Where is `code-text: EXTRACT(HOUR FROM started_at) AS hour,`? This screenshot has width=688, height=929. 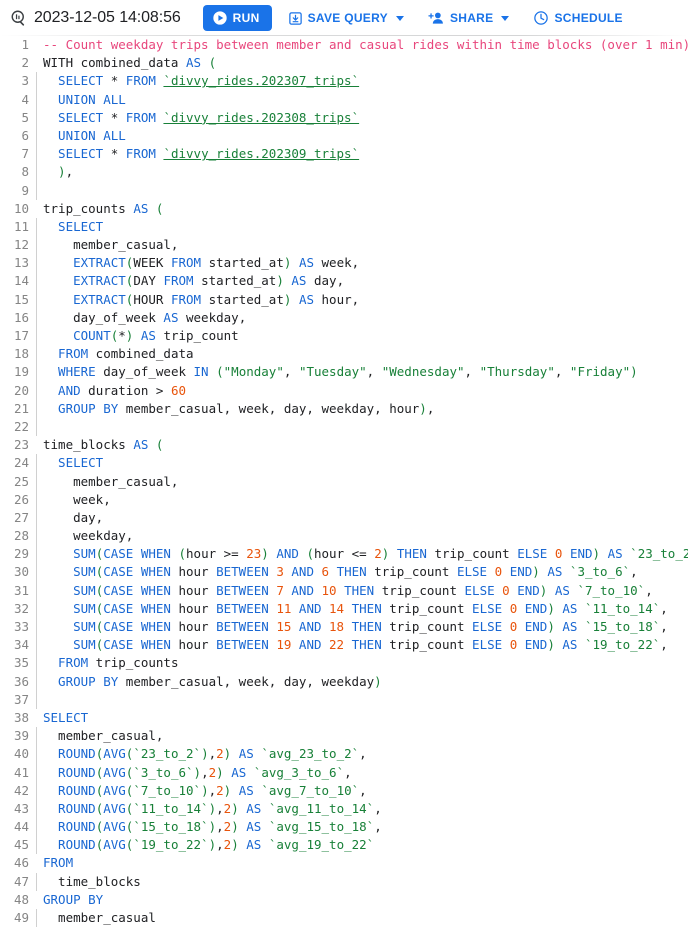
code-text: EXTRACT(HOUR FROM started_at) AS hour, is located at coordinates (362, 299).